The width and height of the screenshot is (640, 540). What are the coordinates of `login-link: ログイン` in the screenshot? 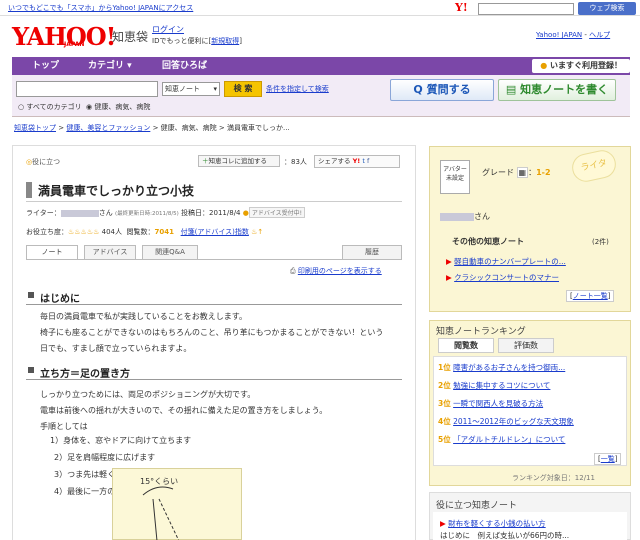 It's located at (168, 29).